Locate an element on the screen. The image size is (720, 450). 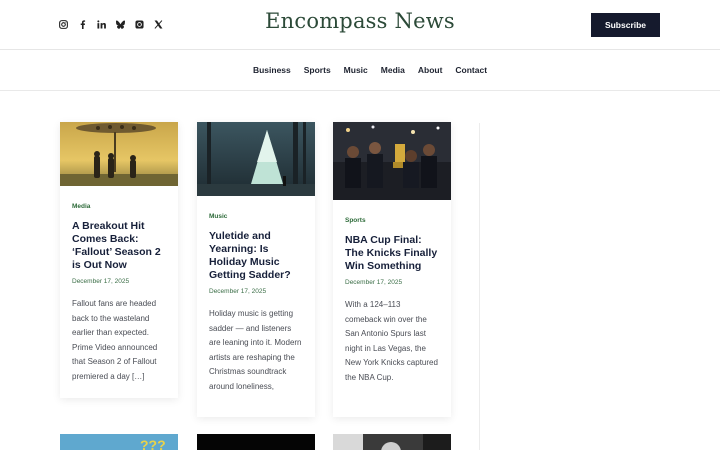
nav-item-sports: Sports is located at coordinates (317, 70).